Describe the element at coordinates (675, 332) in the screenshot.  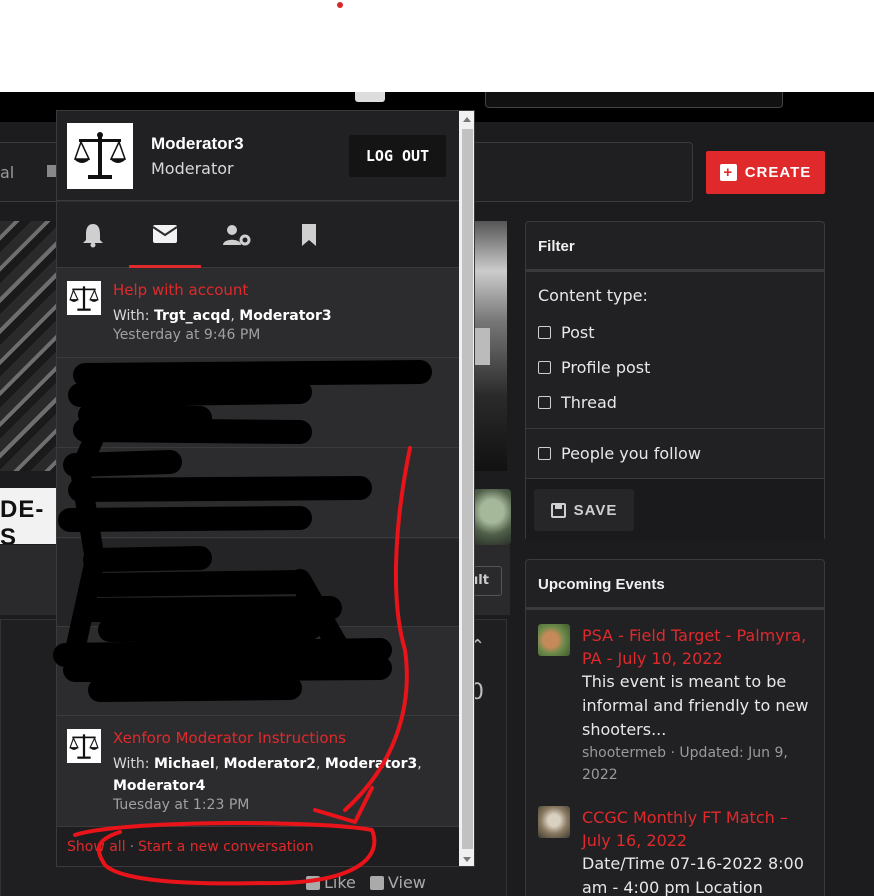
I see `checkbox-post: Post` at that location.